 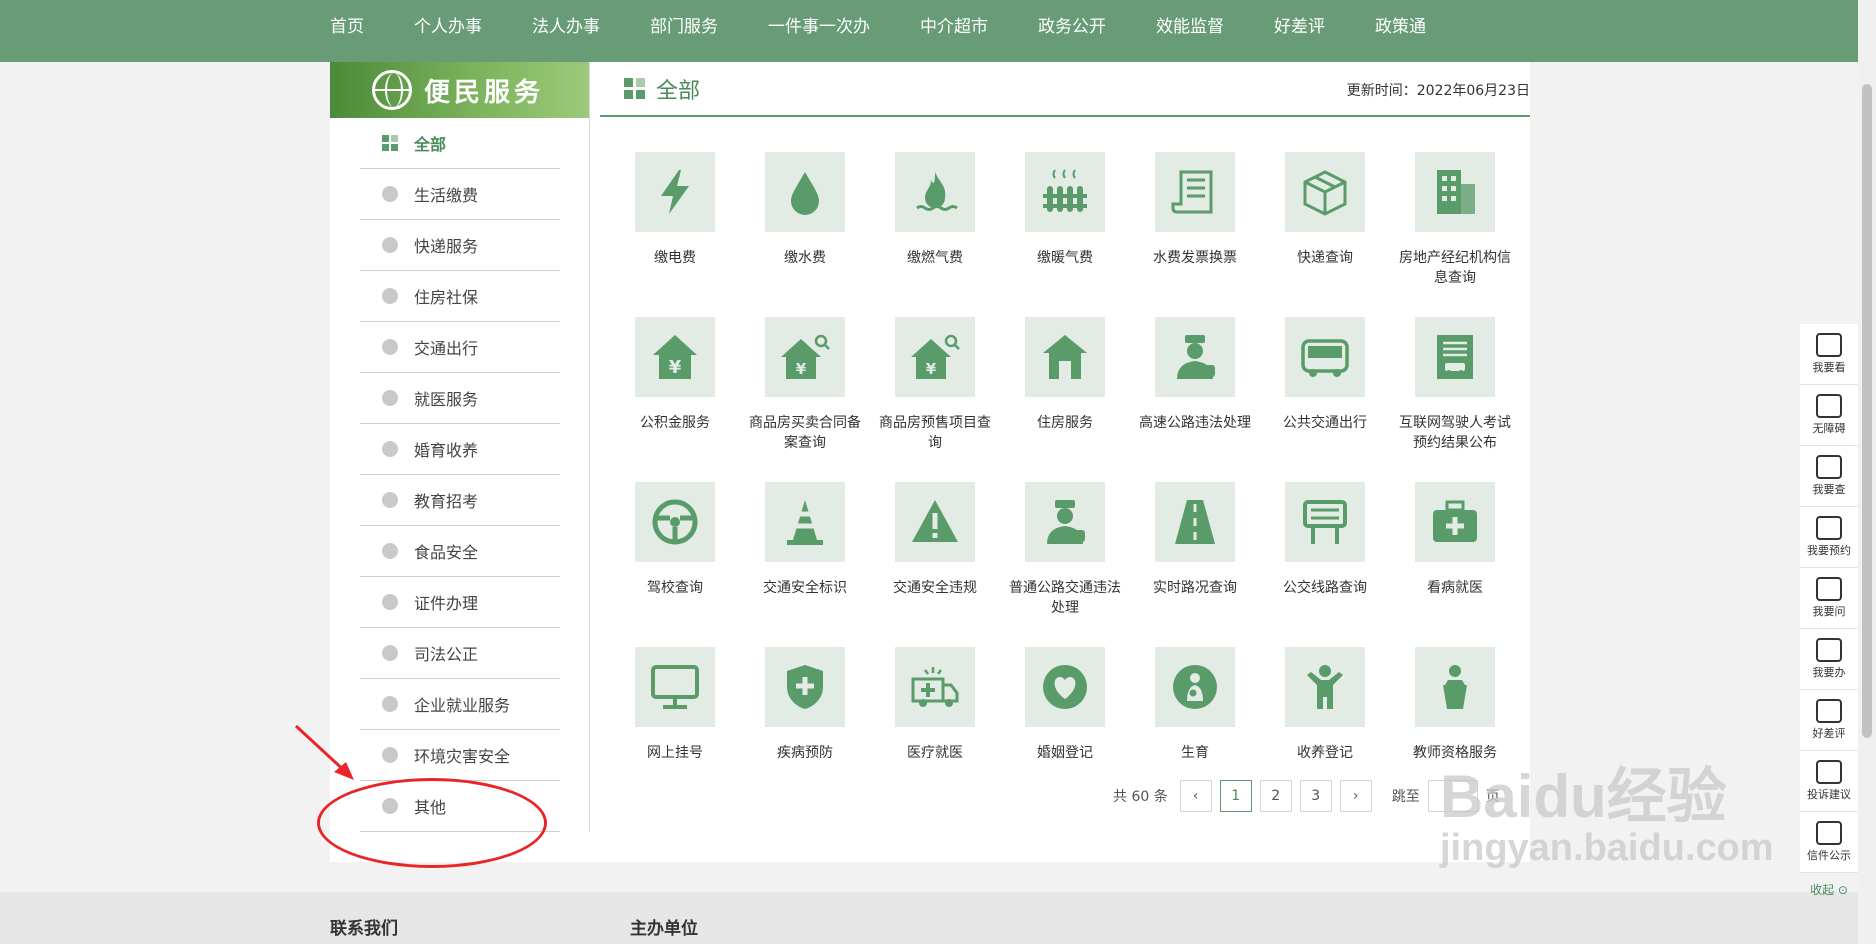 I want to click on service-label: 高速公路违法处理, so click(x=1195, y=423).